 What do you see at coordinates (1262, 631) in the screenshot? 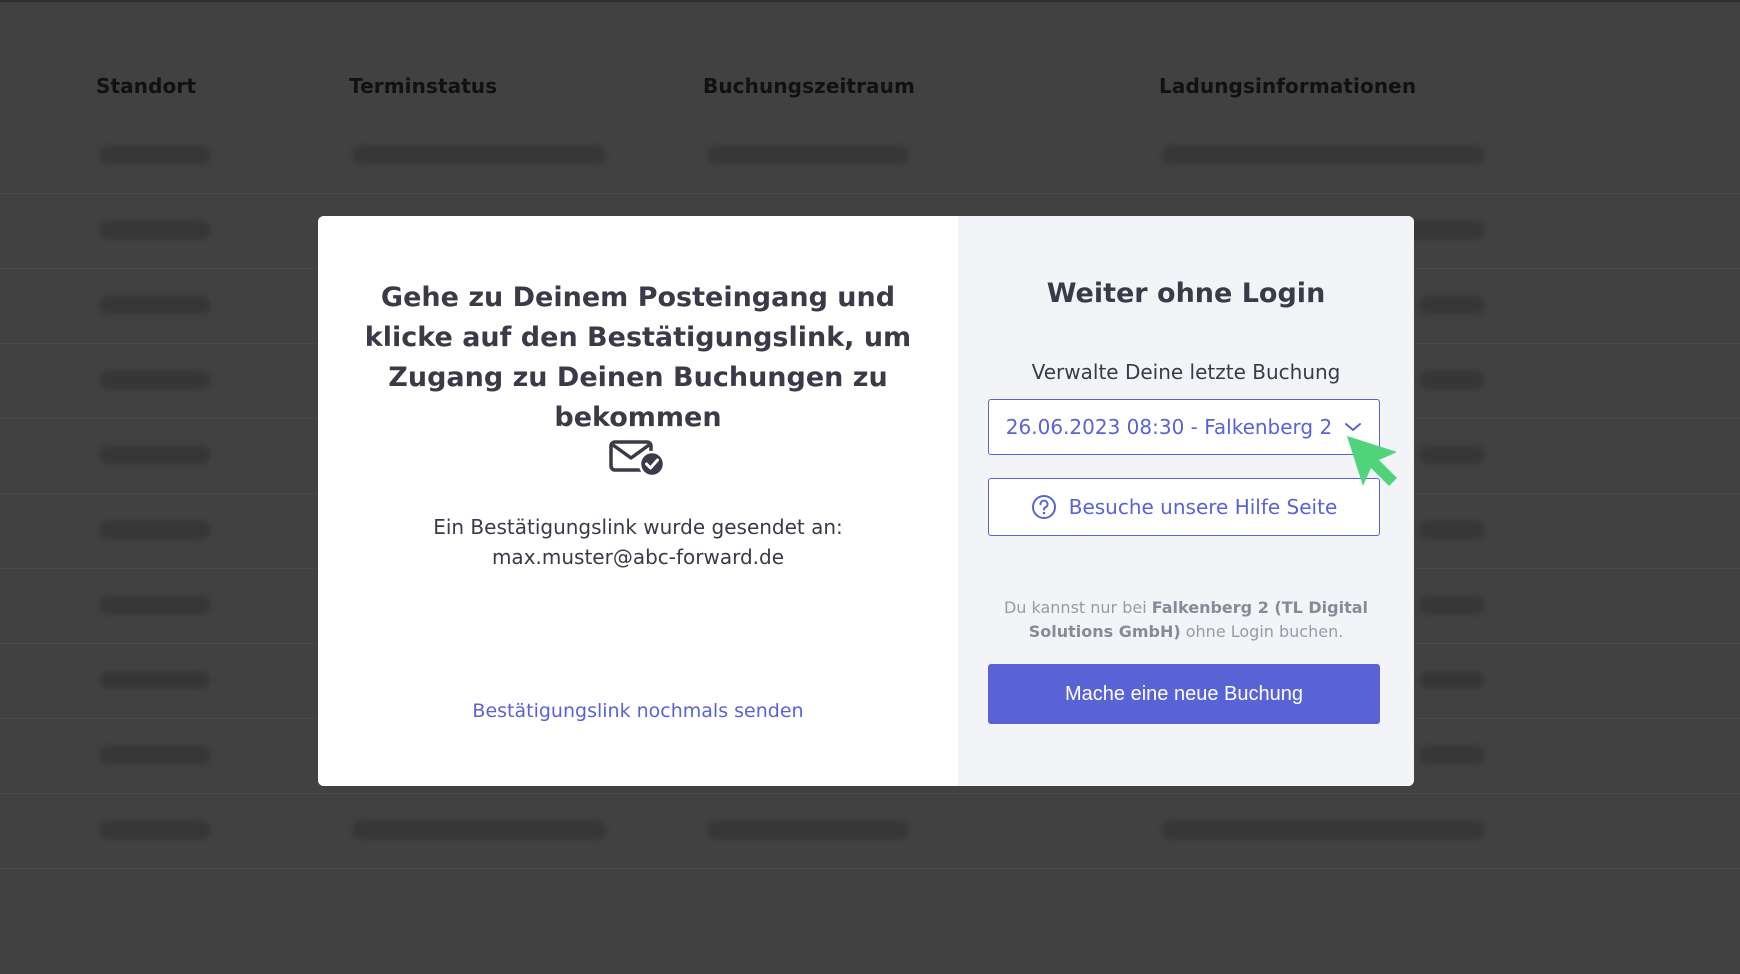
I see `note-suffix: ohne Login buchen.` at bounding box center [1262, 631].